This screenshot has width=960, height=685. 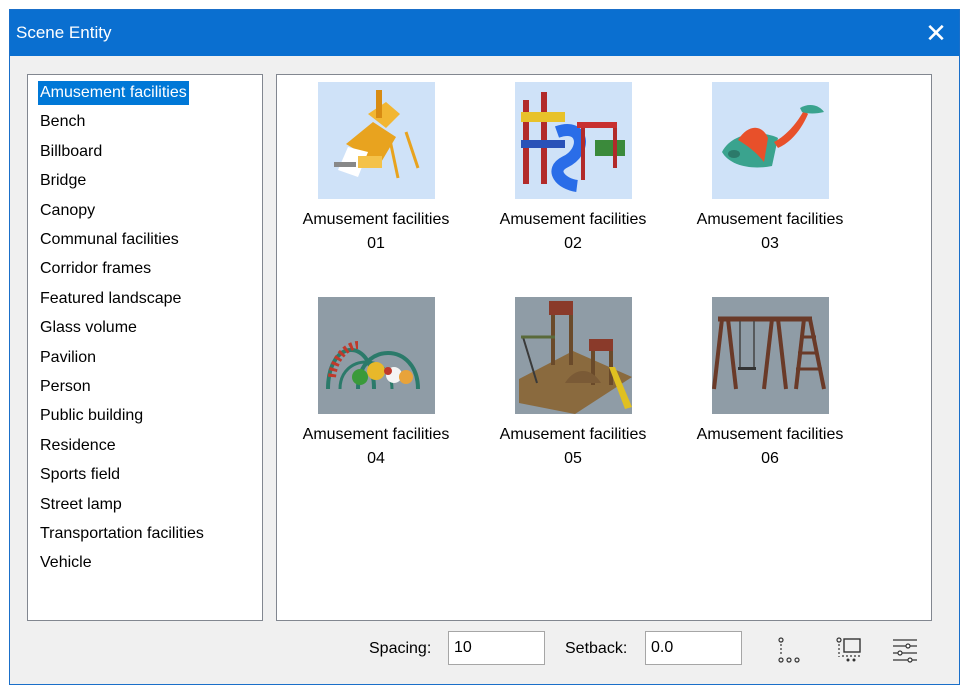 I want to click on entity-label: Amusement facilities 05, so click(x=573, y=446).